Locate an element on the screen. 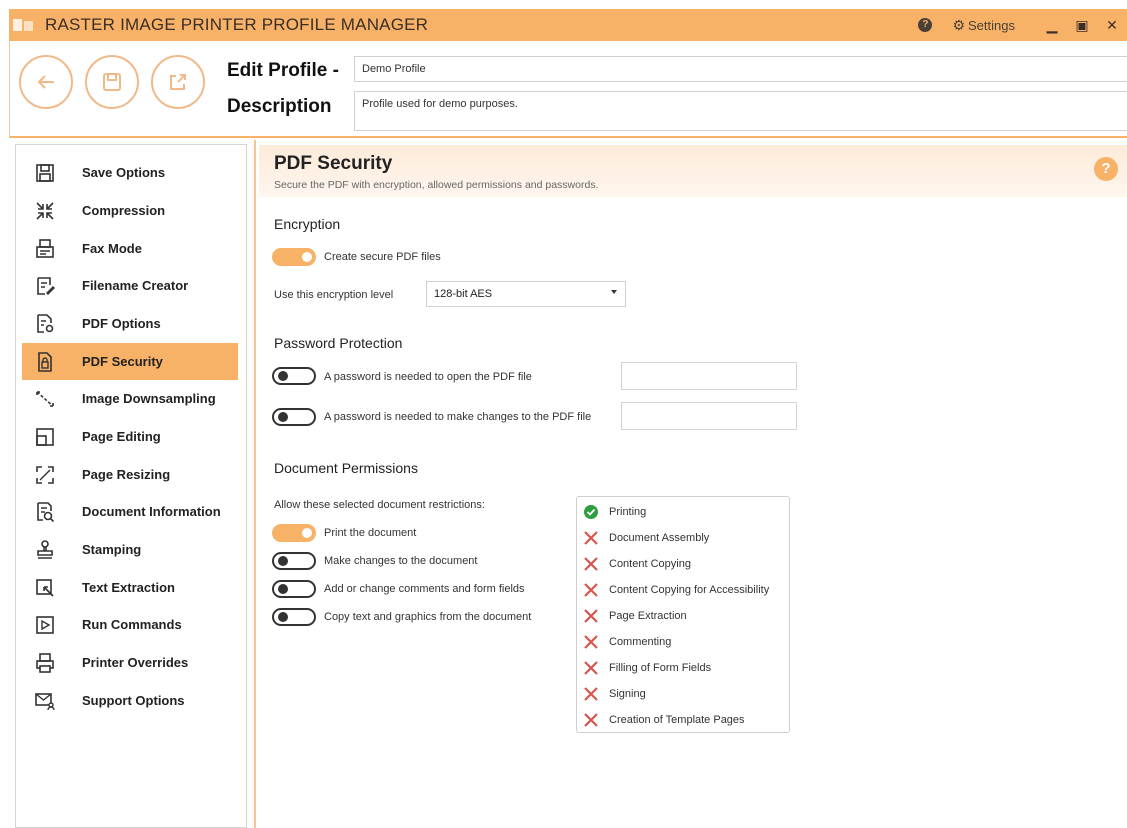  sidebar-item-page-editing: Page Editing is located at coordinates (130, 436).